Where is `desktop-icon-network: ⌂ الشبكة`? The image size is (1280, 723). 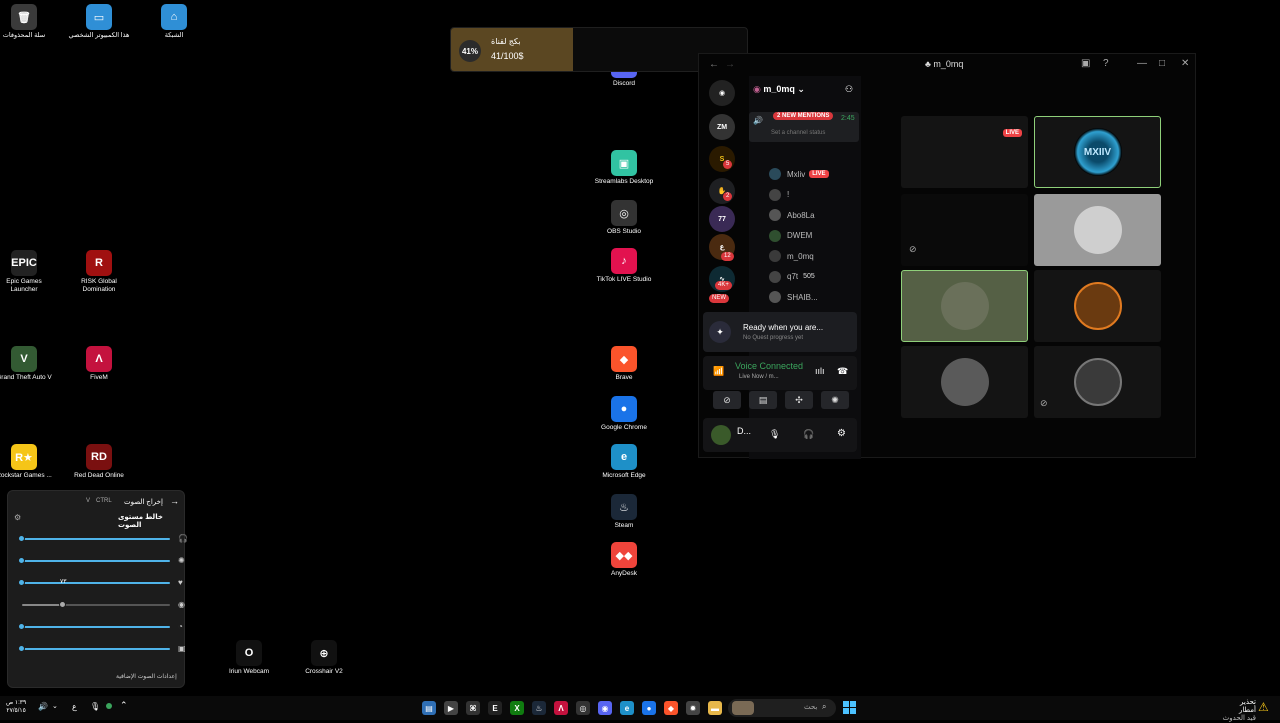
desktop-icon-network: ⌂ الشبكة is located at coordinates (174, 22).